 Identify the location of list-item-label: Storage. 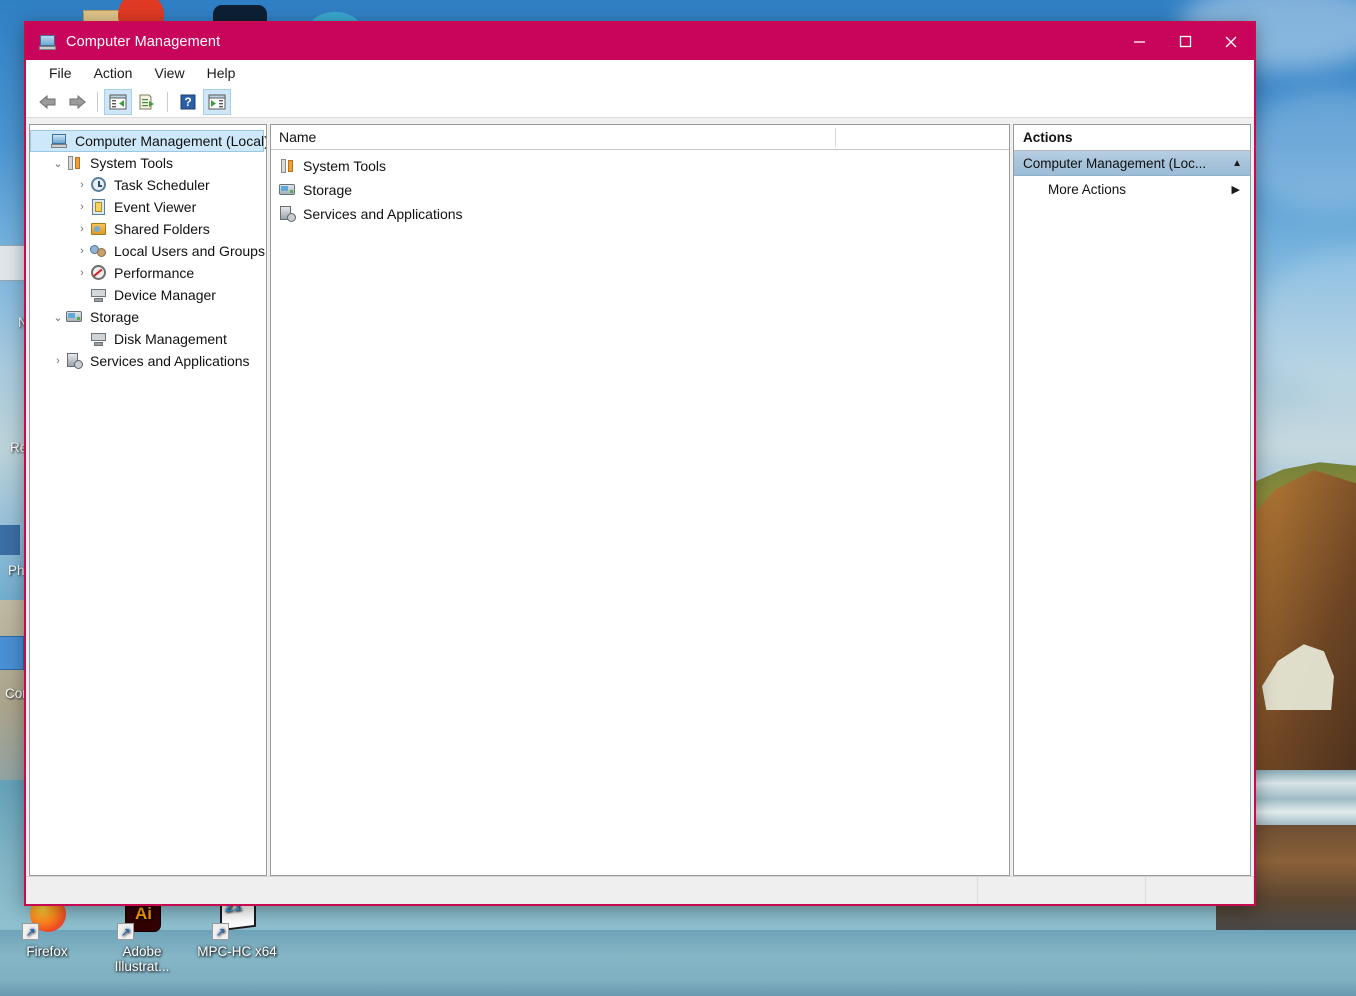
(328, 190).